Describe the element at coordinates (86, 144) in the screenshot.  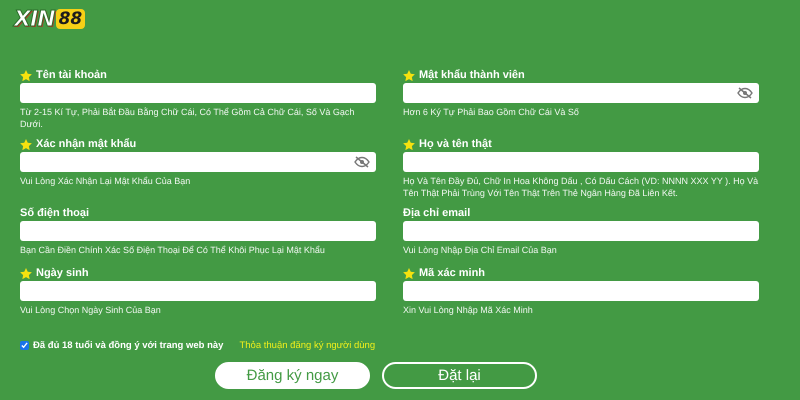
I see `field-label: Xác nhận mật khẩu` at that location.